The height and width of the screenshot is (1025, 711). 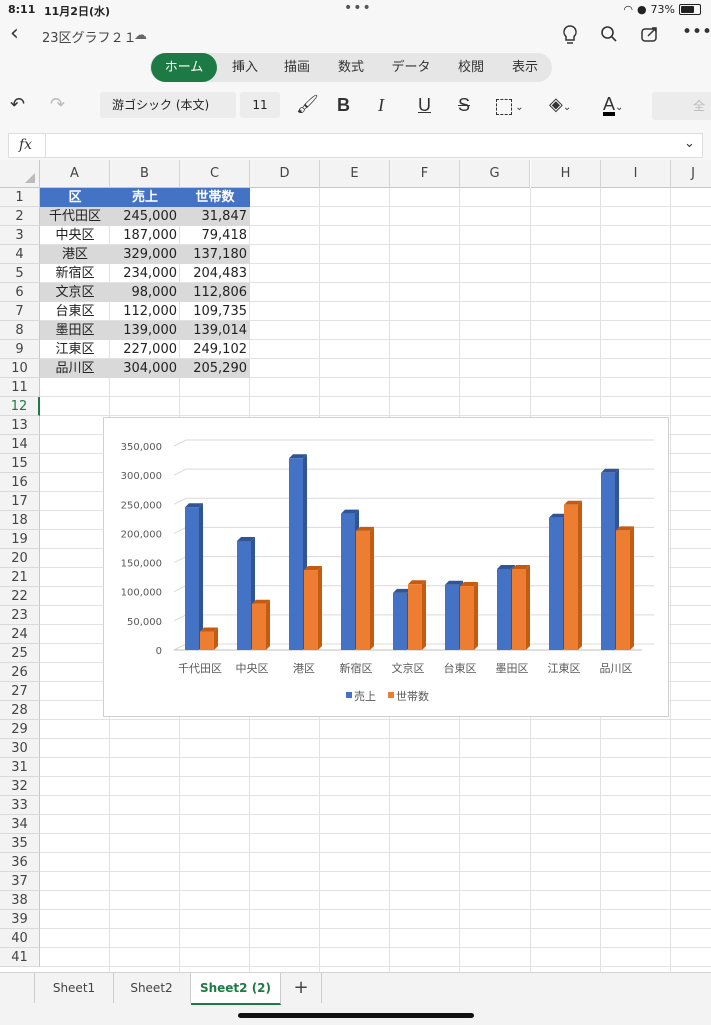 I want to click on row-header: 33, so click(x=20, y=805).